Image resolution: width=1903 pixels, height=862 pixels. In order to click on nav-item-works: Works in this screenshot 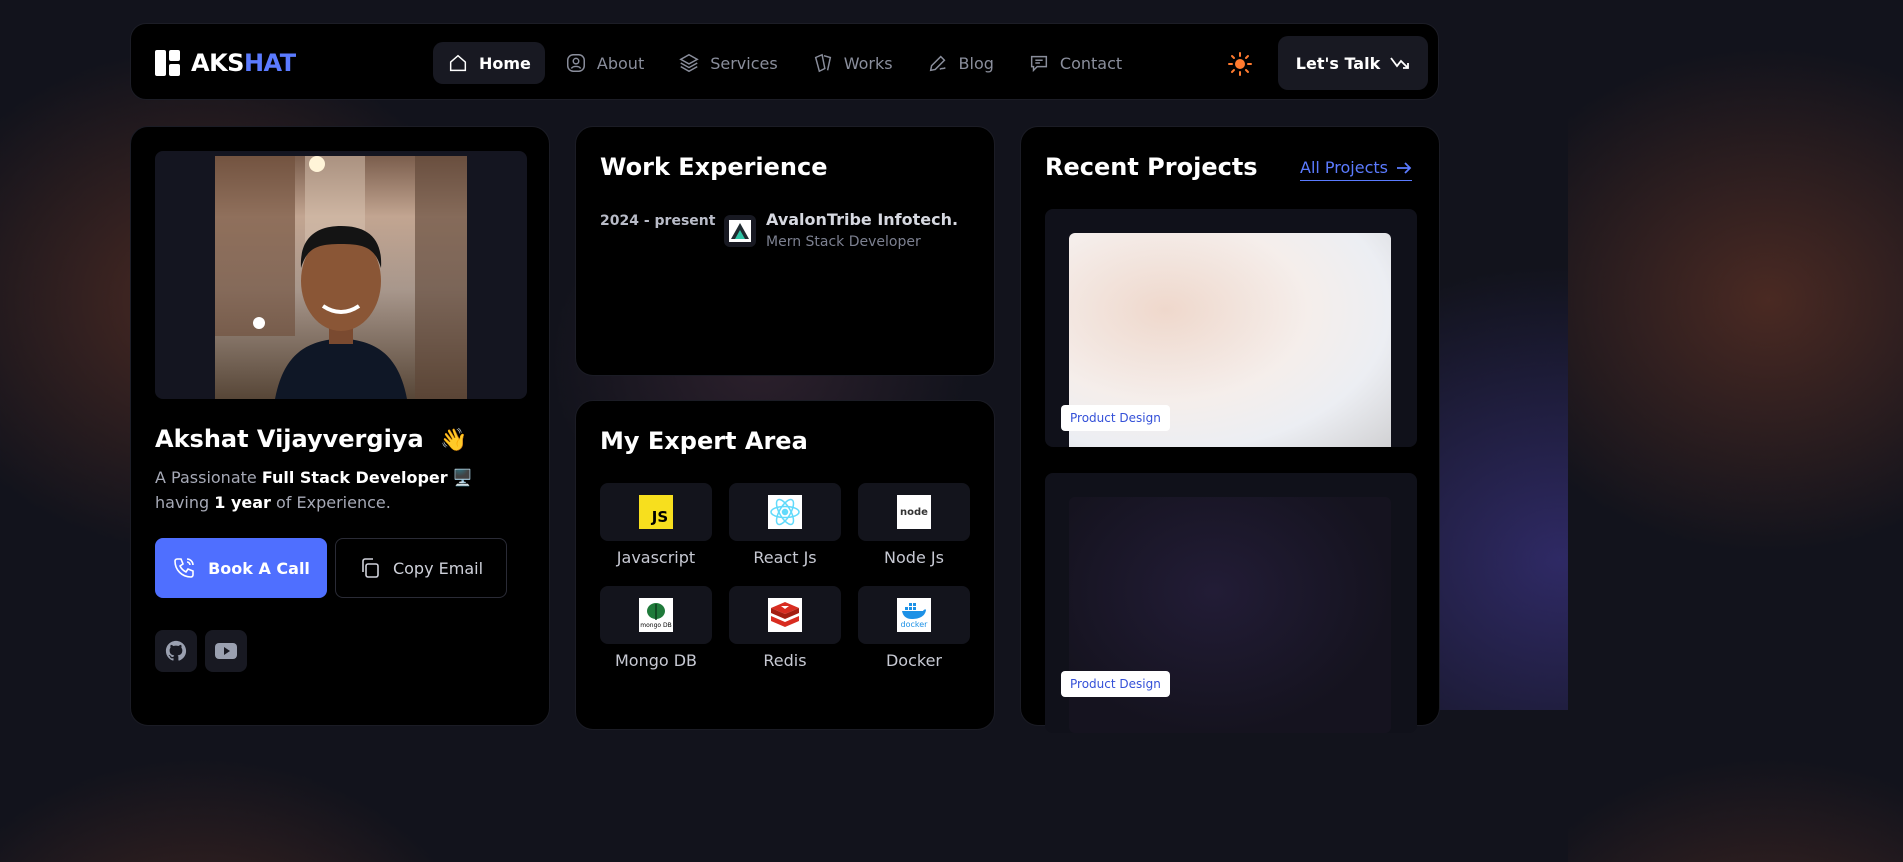, I will do `click(852, 63)`.